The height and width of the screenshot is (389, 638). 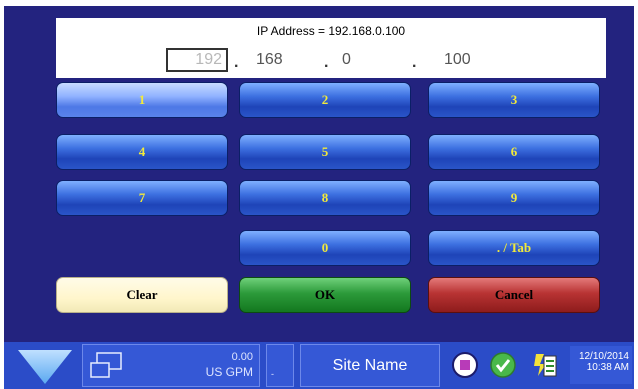 What do you see at coordinates (370, 365) in the screenshot?
I see `site-name-label: Site Name` at bounding box center [370, 365].